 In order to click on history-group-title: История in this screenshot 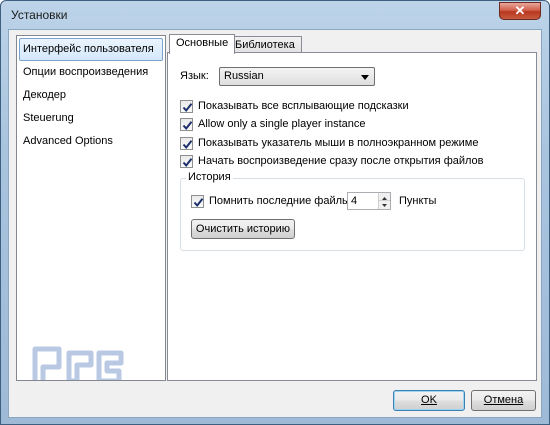, I will do `click(209, 177)`.